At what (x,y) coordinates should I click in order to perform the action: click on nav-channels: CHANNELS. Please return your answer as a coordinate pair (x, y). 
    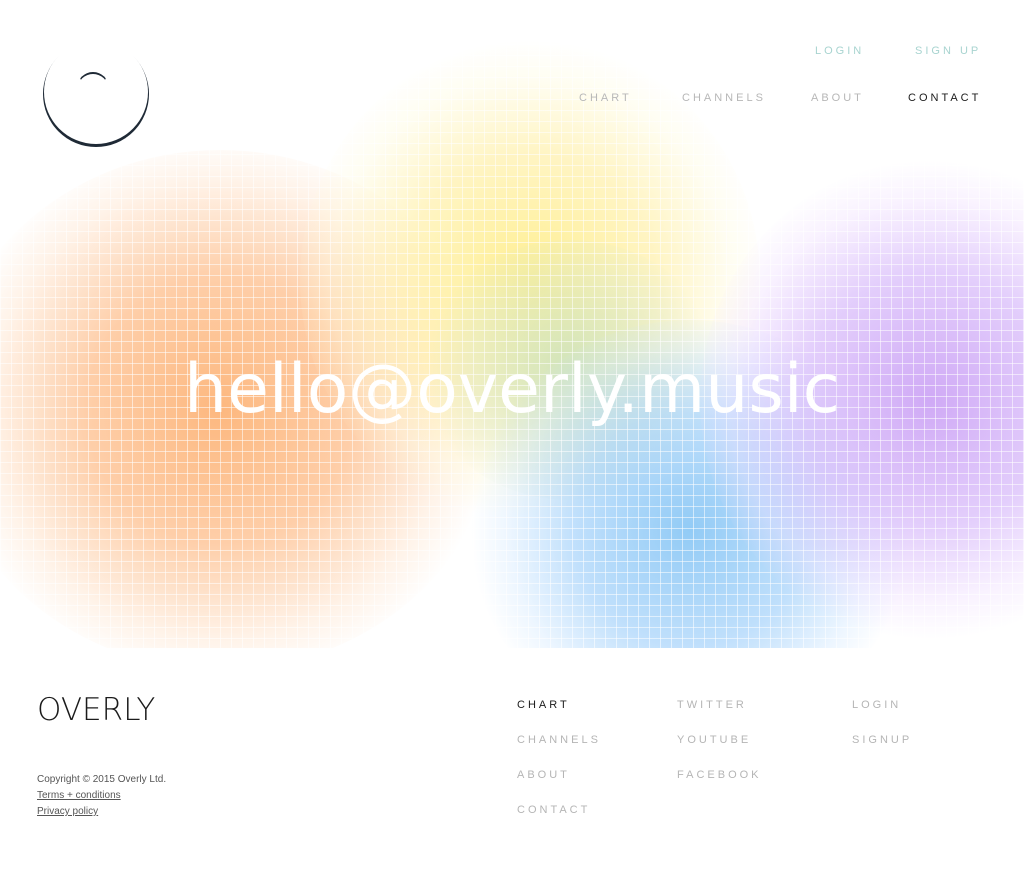
    Looking at the image, I should click on (724, 98).